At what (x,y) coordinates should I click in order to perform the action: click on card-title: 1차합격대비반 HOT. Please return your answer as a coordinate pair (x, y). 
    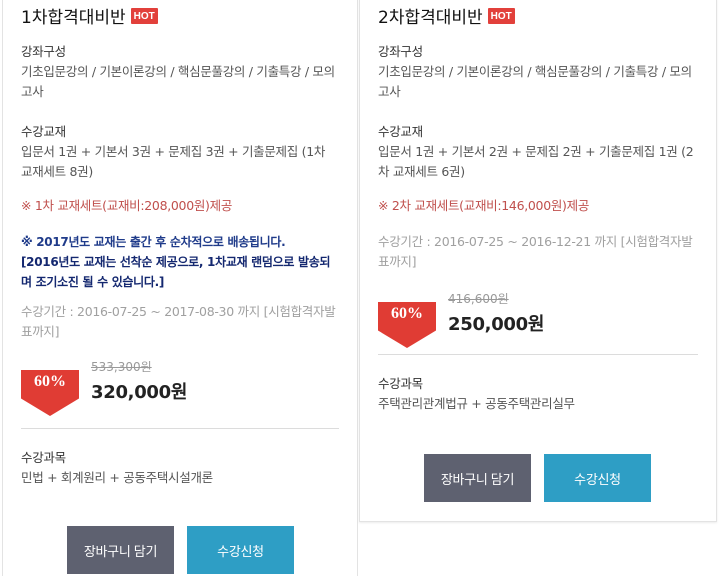
    Looking at the image, I should click on (89, 15).